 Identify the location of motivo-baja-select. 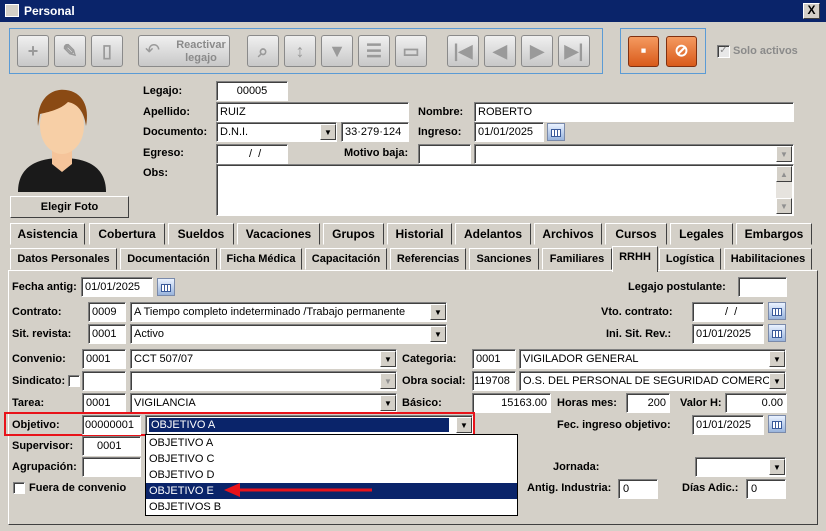
(634, 154).